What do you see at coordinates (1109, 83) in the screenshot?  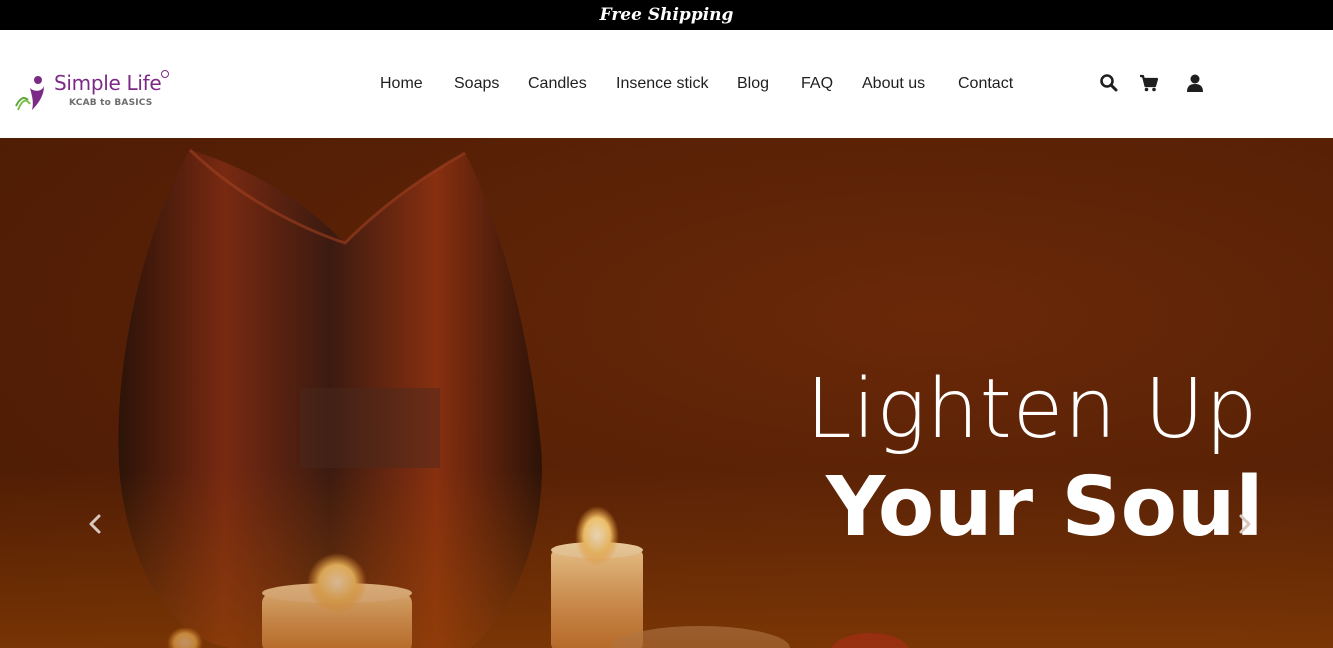 I see `search-icon` at bounding box center [1109, 83].